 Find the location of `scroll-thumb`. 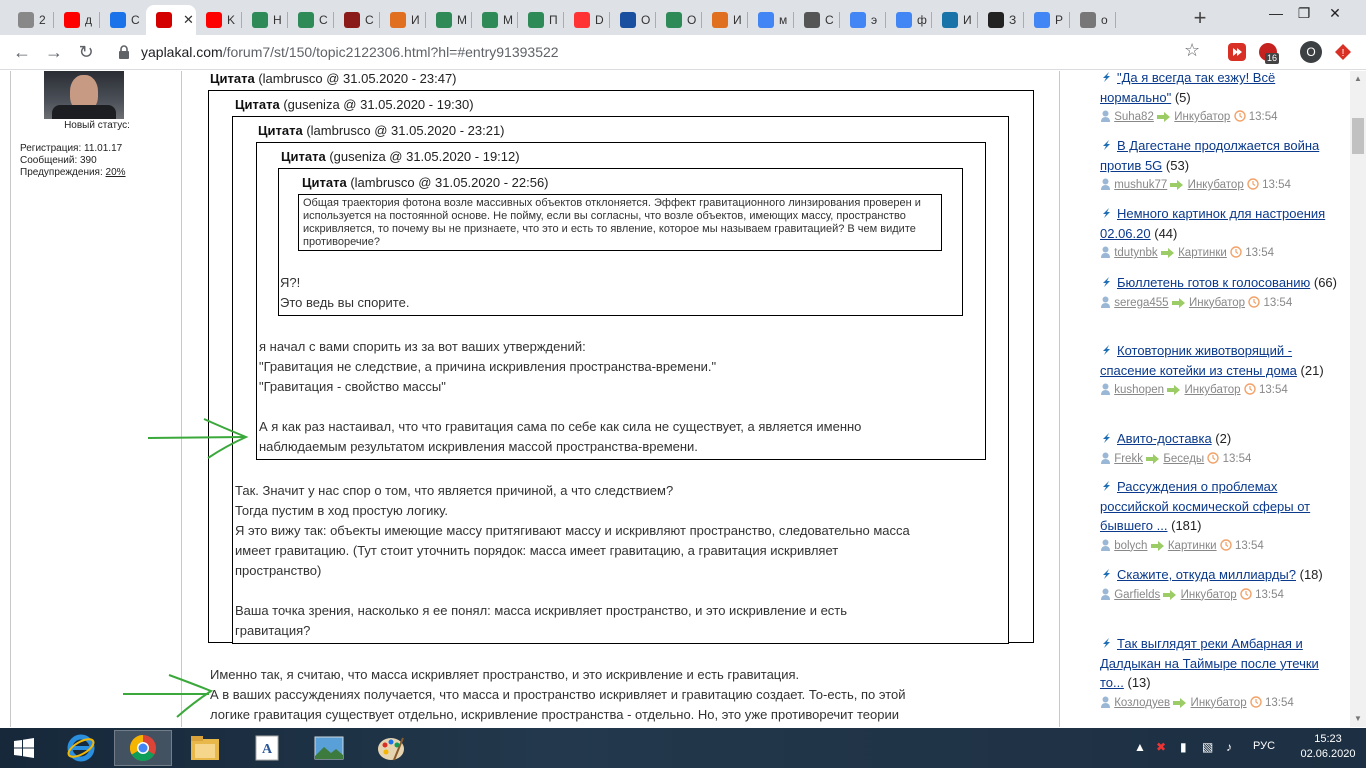

scroll-thumb is located at coordinates (1358, 136).